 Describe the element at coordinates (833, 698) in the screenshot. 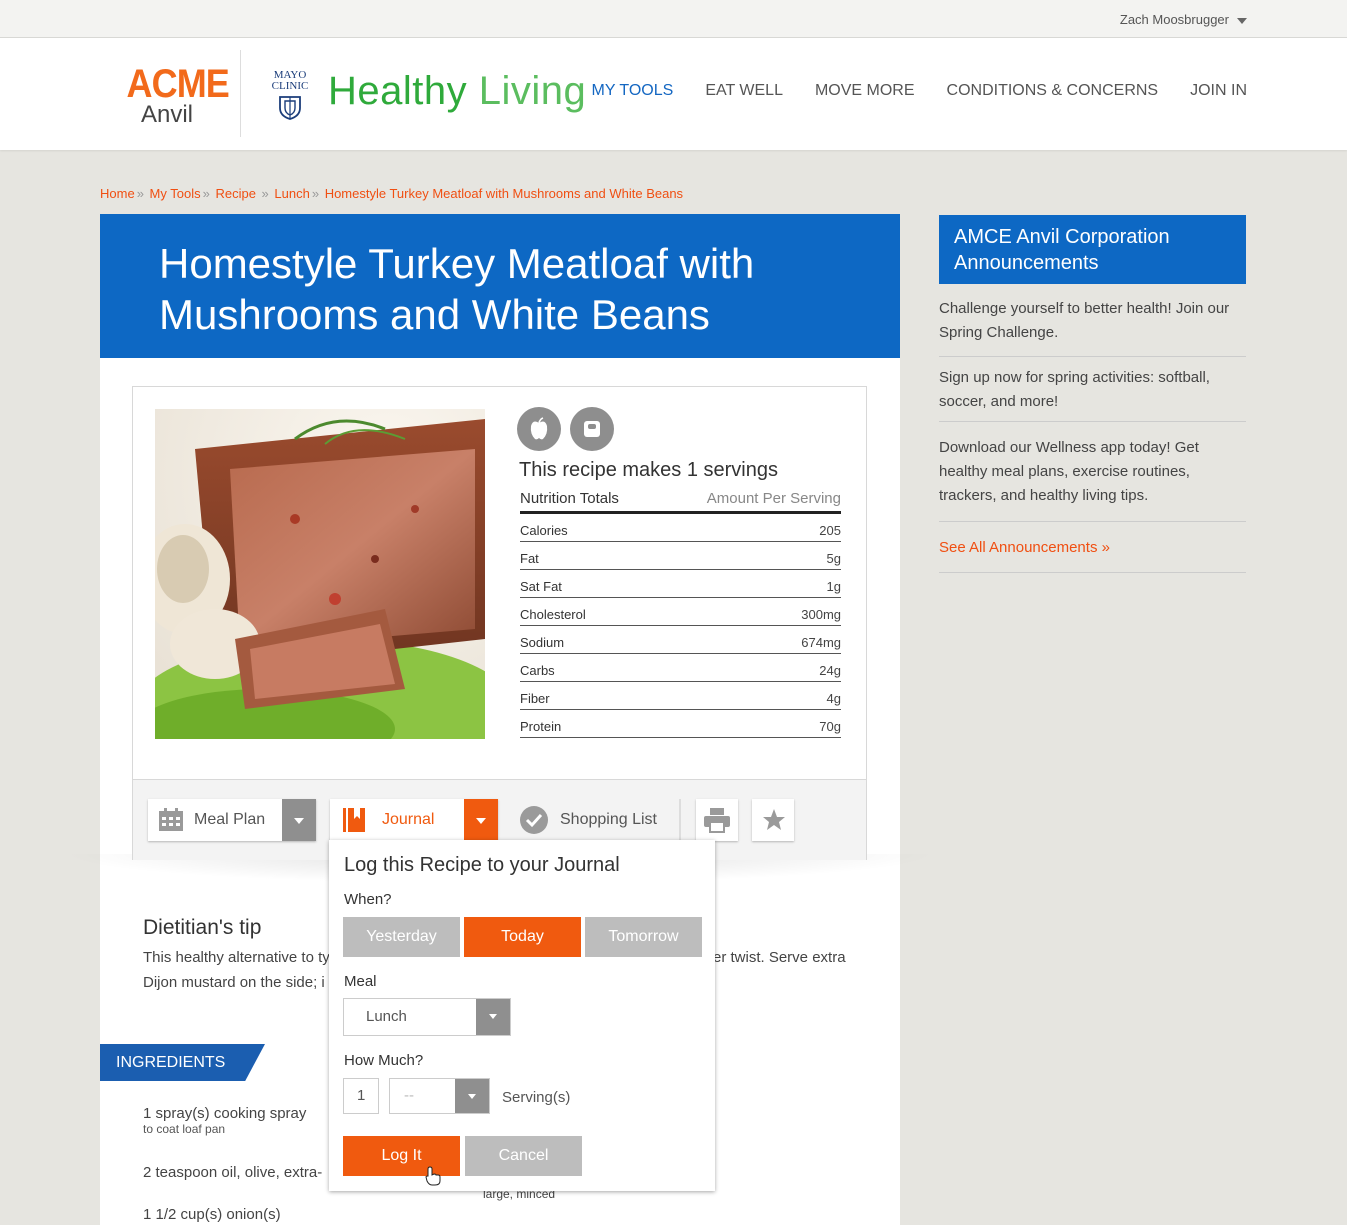

I see `nutrient-value: 4g` at that location.